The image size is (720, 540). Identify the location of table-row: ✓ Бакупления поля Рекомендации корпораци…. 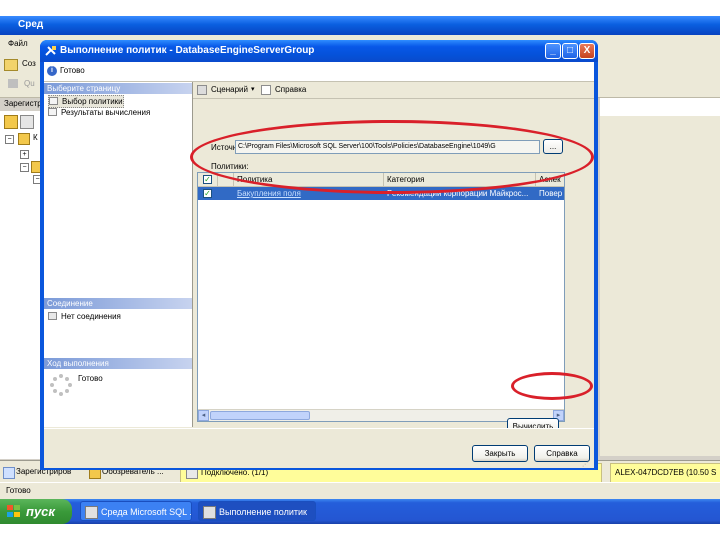
(381, 193).